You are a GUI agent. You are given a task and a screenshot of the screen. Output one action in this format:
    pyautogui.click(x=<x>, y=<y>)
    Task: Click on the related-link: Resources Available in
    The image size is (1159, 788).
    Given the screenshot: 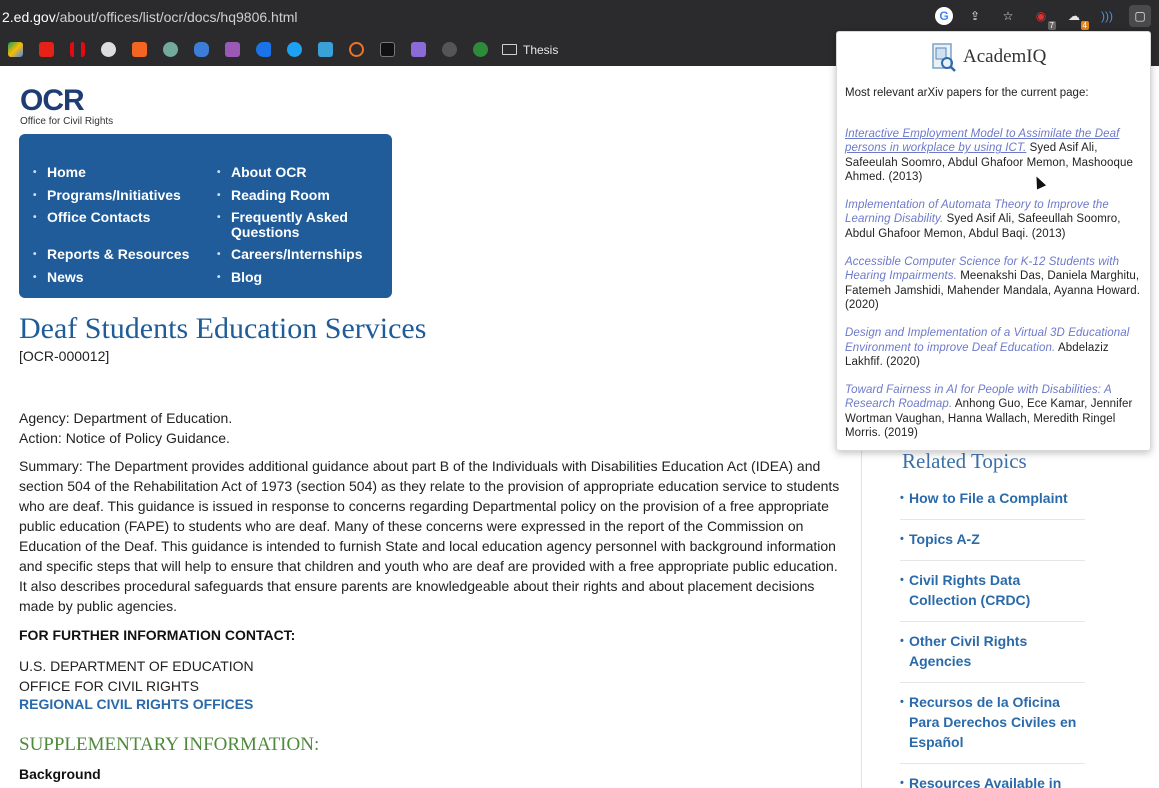 What is the action you would take?
    pyautogui.click(x=992, y=780)
    